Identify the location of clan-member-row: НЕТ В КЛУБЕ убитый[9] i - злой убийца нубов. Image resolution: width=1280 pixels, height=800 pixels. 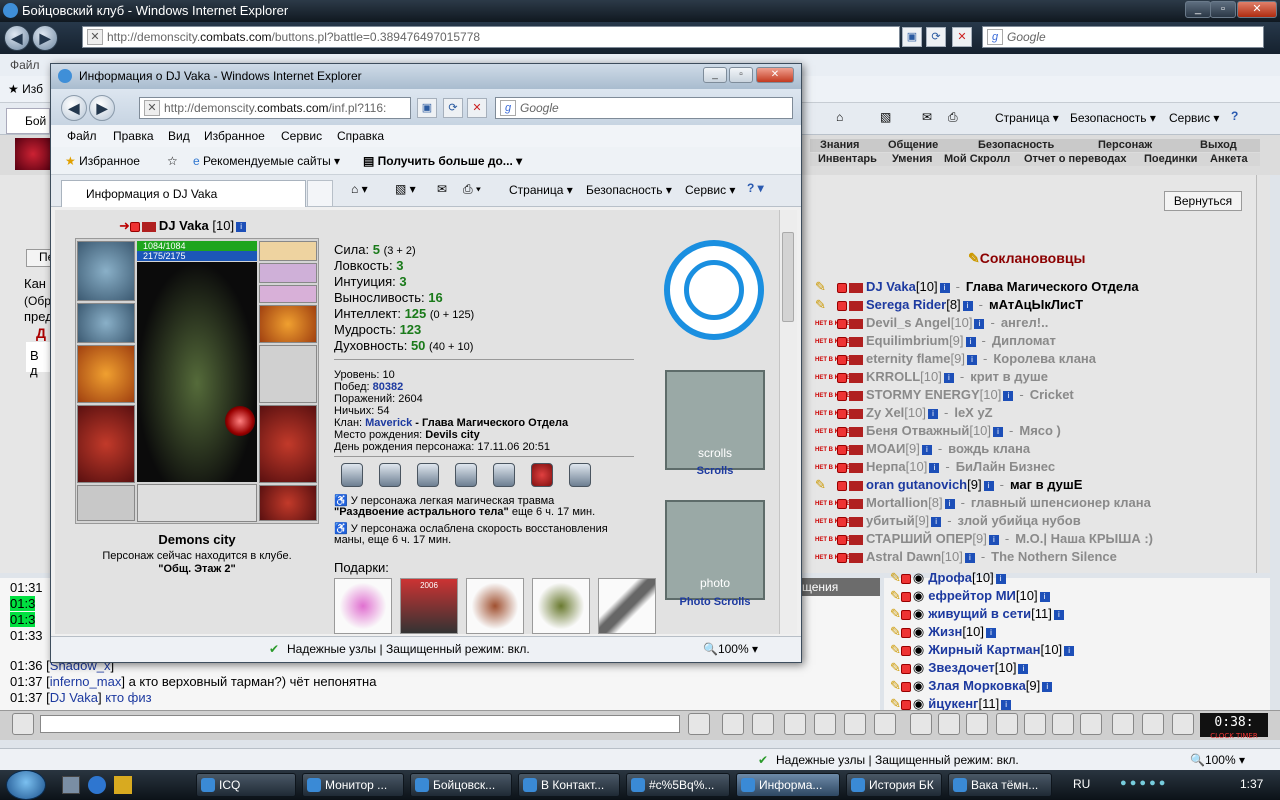
(1030, 522).